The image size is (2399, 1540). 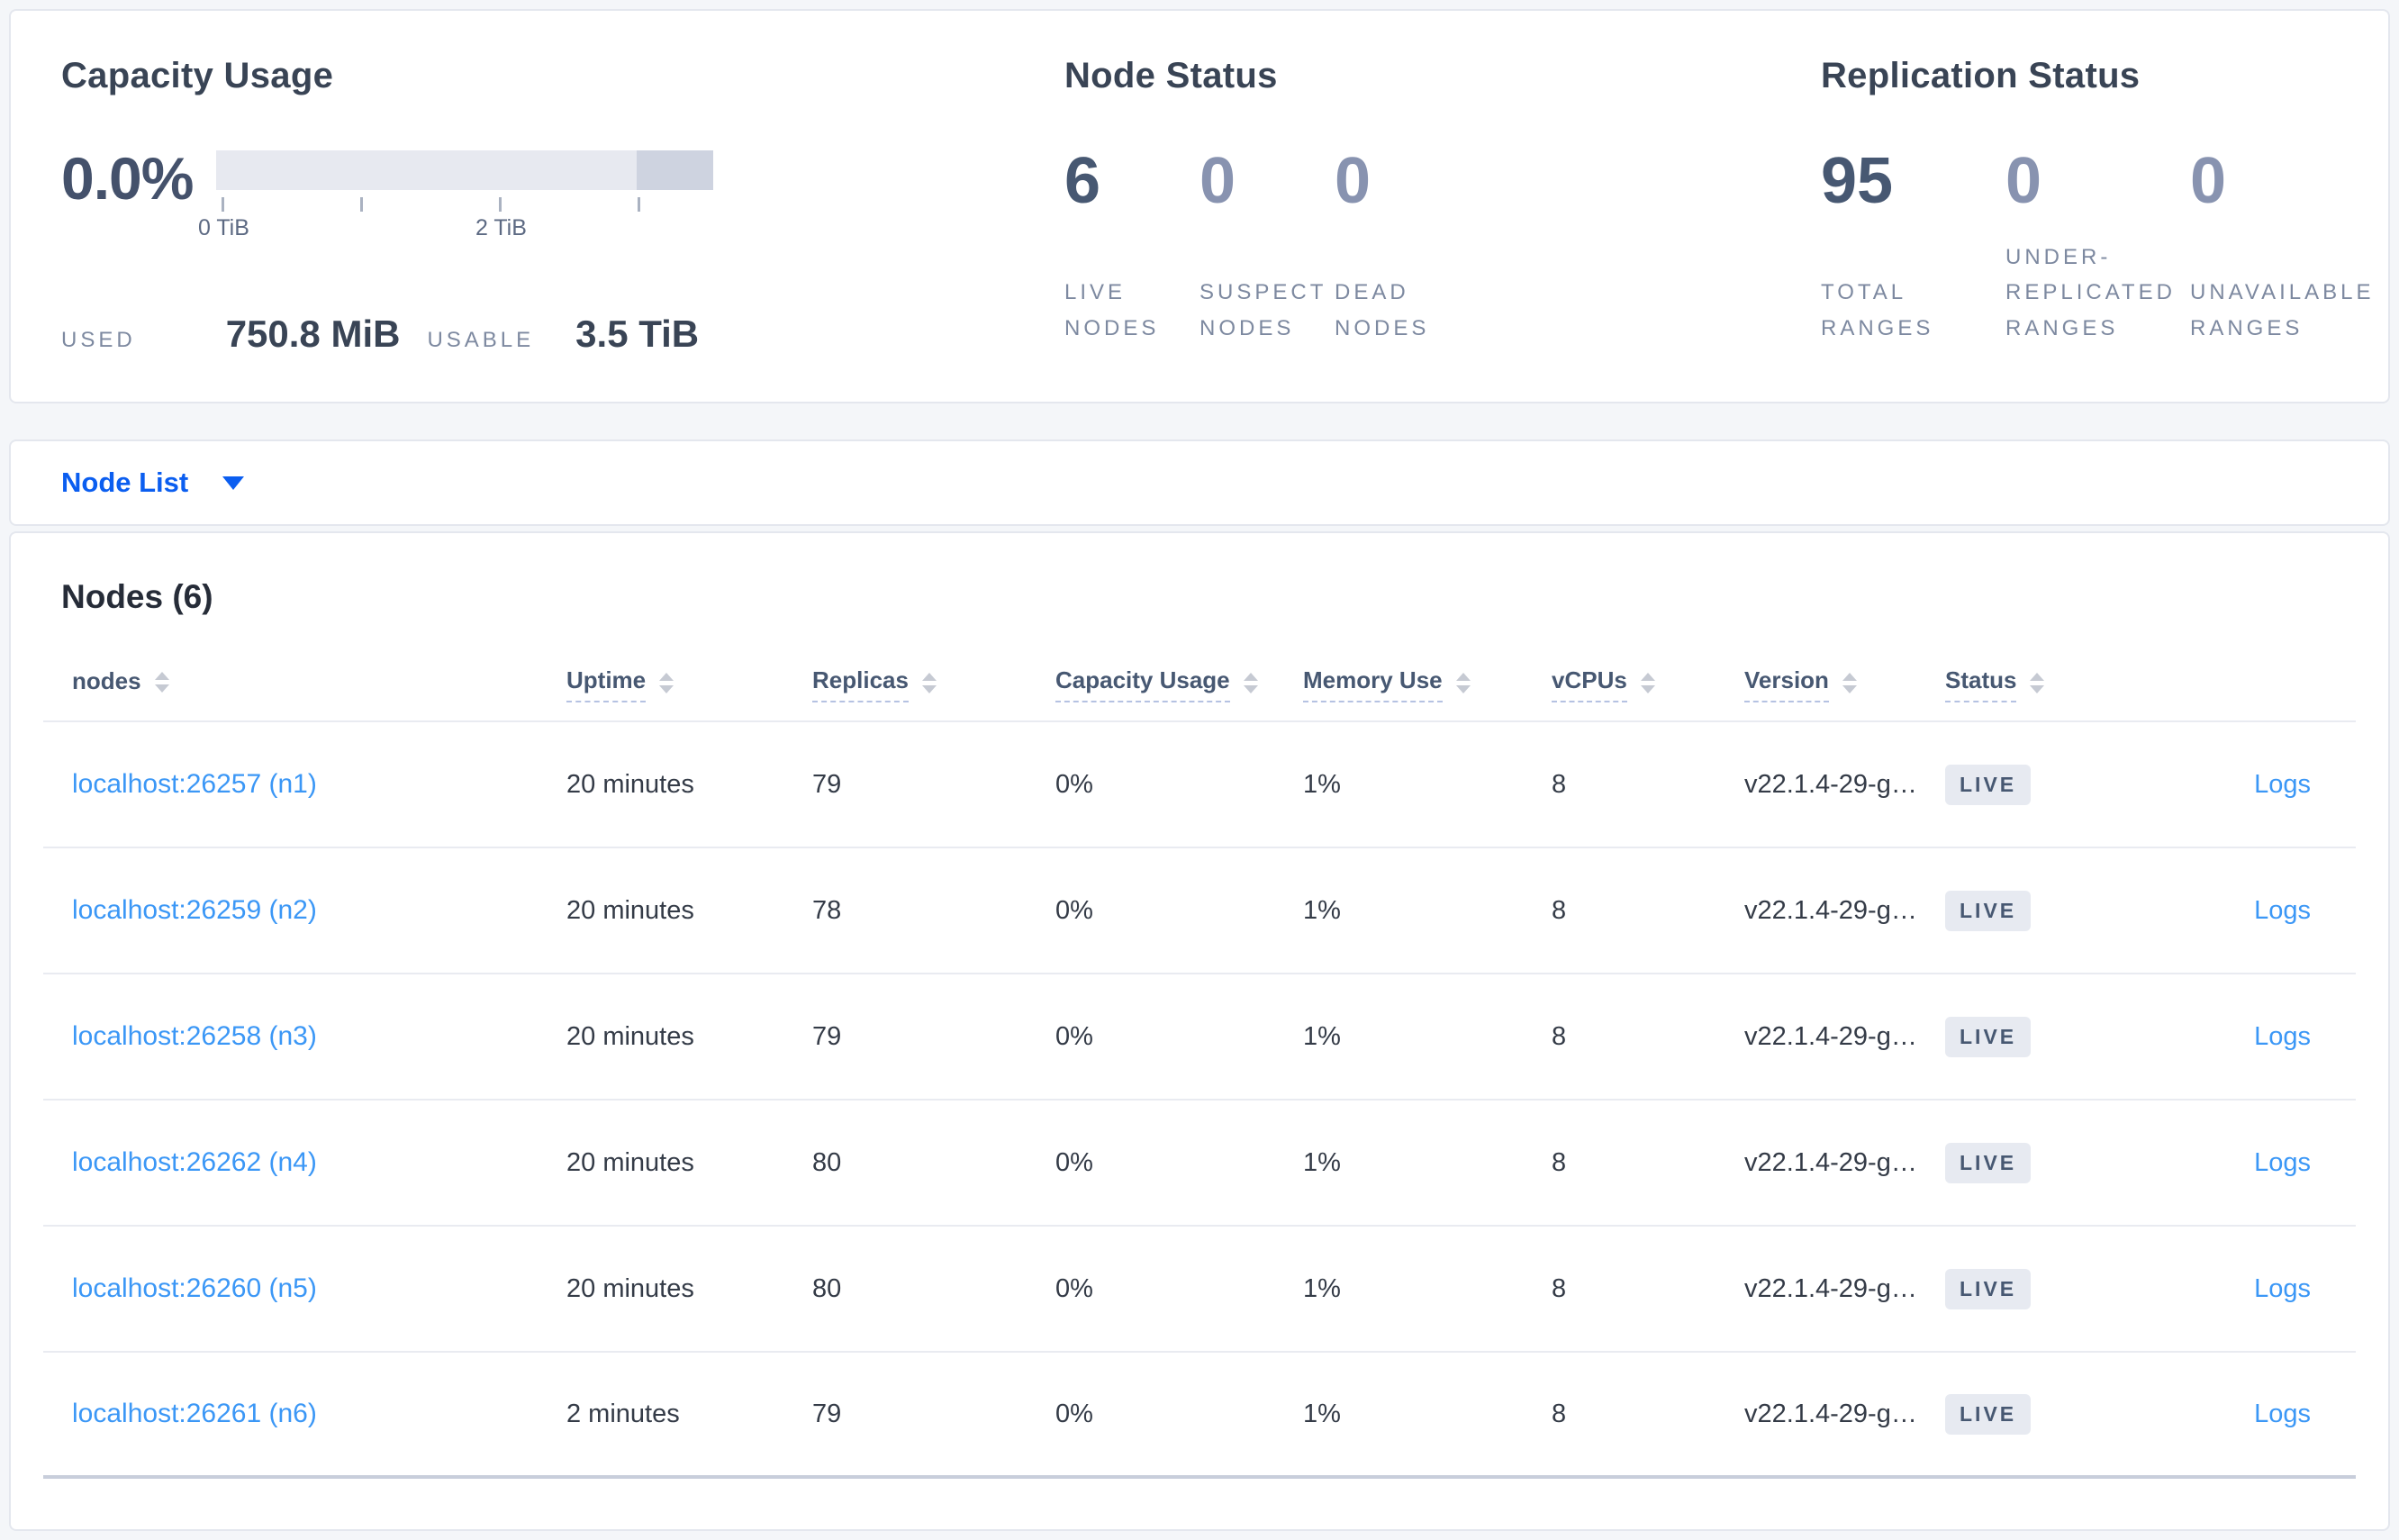 What do you see at coordinates (313, 334) in the screenshot?
I see `used-value: 750.8 MiB` at bounding box center [313, 334].